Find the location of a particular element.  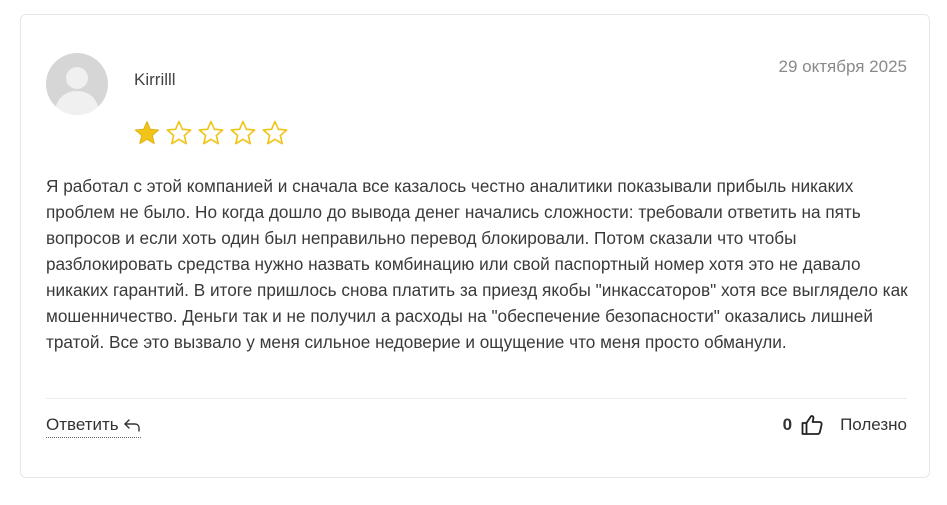

star-rating is located at coordinates (211, 133).